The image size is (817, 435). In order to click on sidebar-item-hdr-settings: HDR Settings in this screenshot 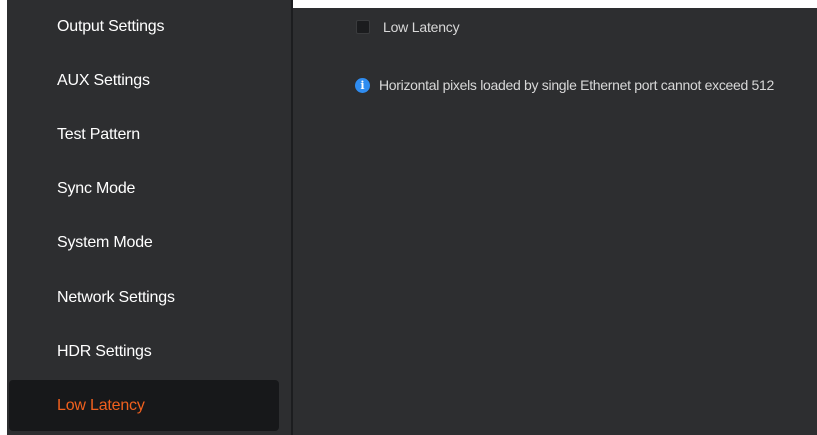, I will do `click(144, 351)`.